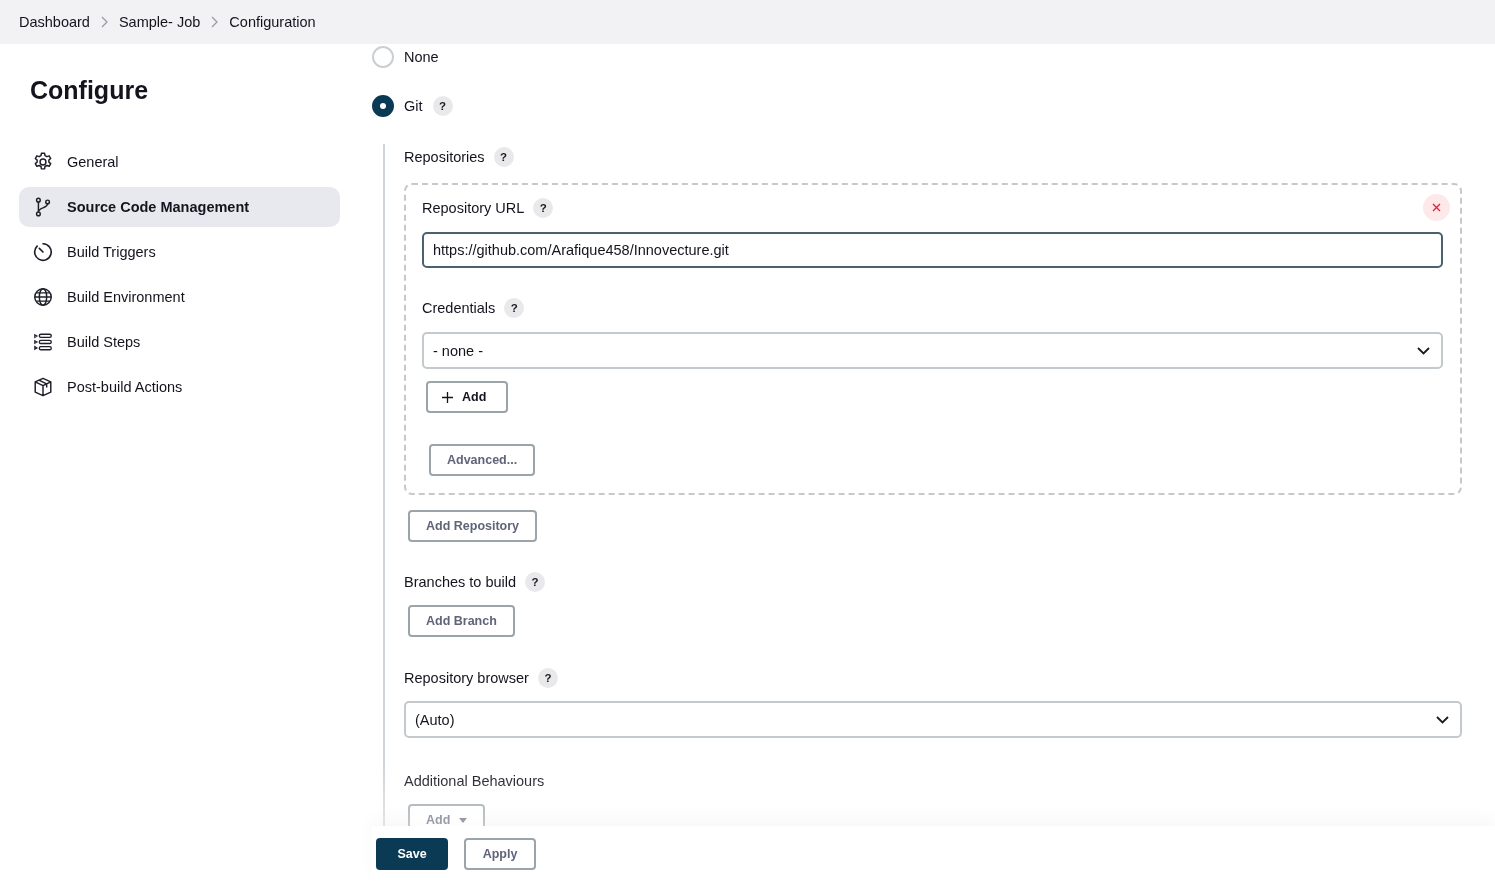 This screenshot has width=1495, height=882. I want to click on repository-url-field: https://github.com/Arafique458/Innovecture.git, so click(932, 250).